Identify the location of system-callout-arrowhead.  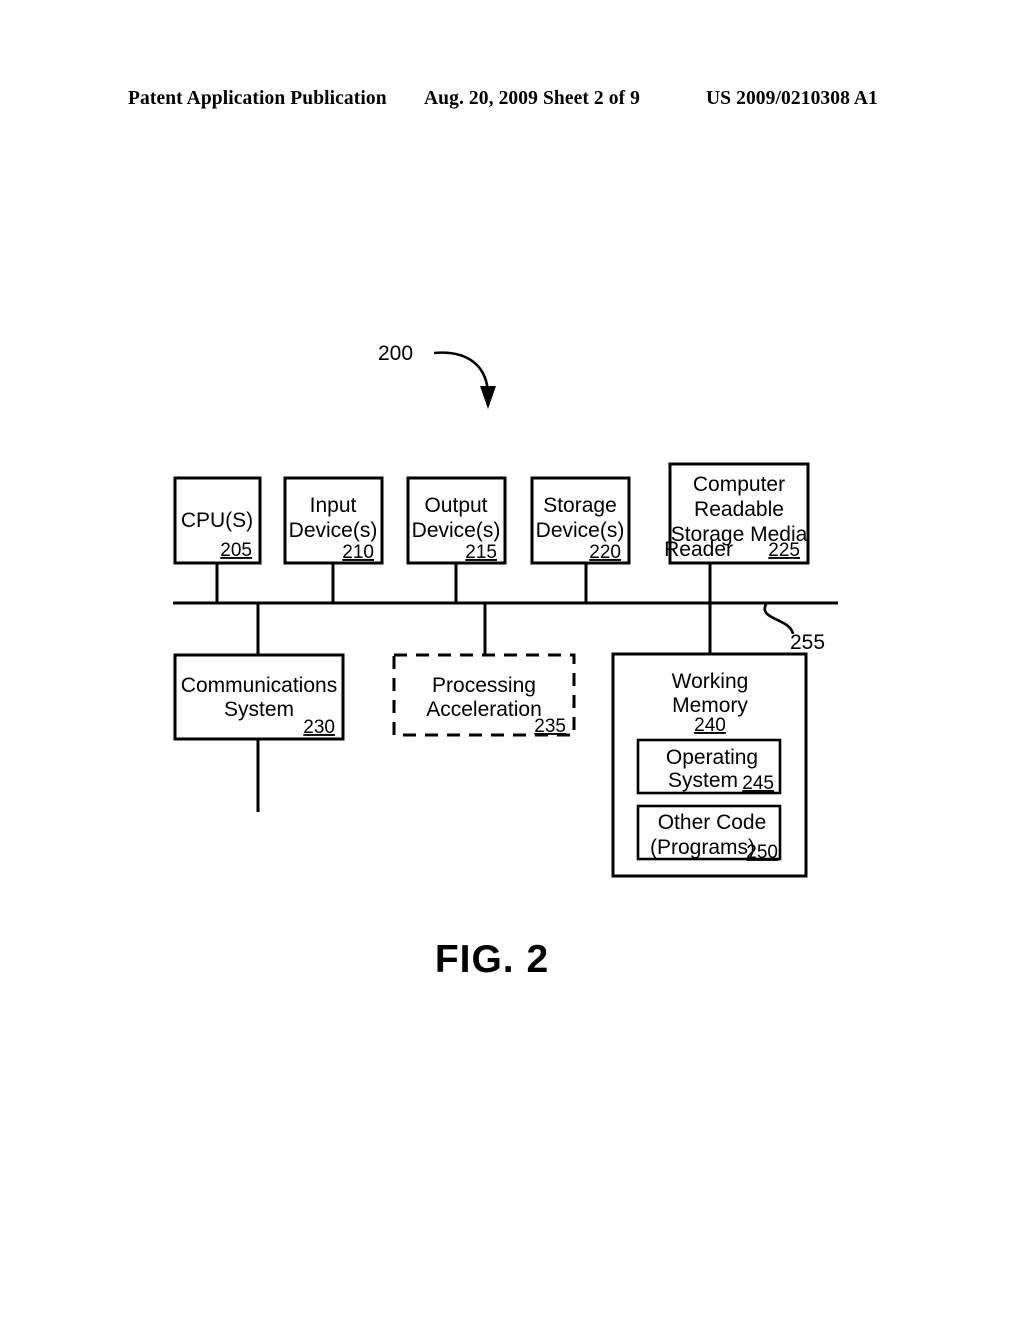
(488, 397).